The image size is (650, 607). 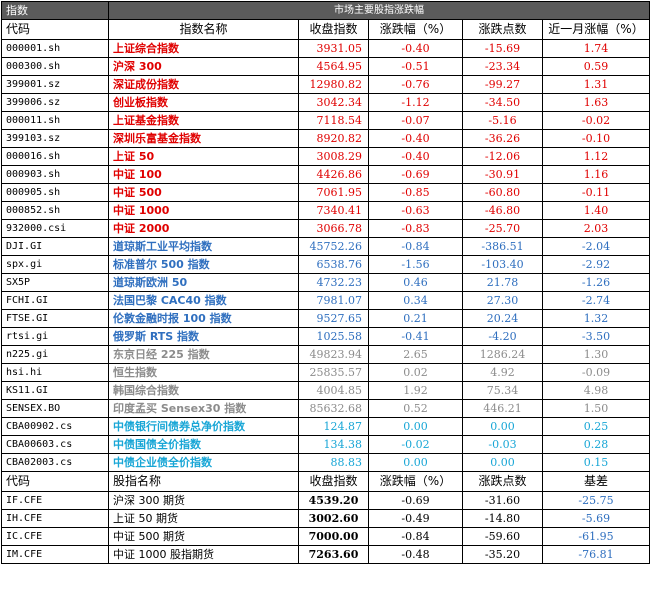 I want to click on index-code: 399006.sz, so click(x=55, y=102).